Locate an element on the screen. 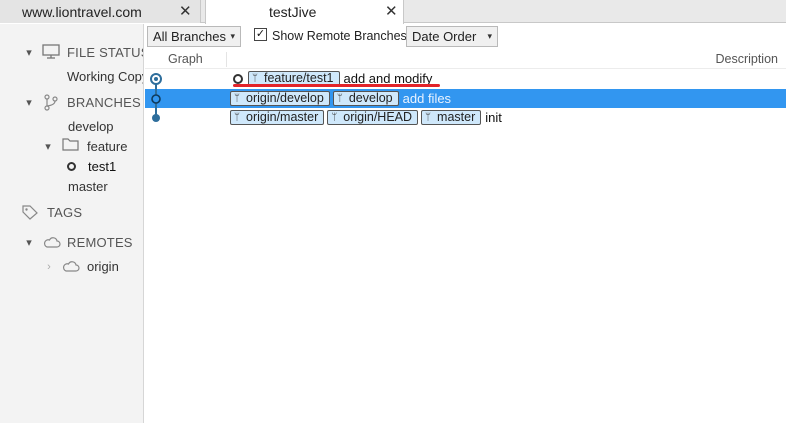  graph-node-center is located at coordinates (156, 79).